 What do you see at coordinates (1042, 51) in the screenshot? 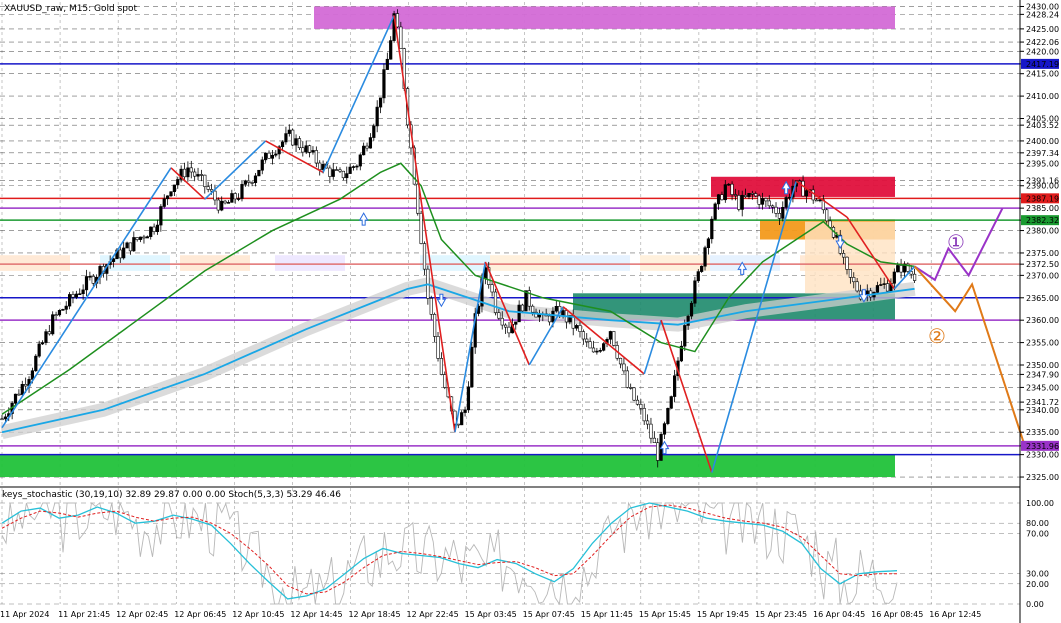
I see `price-tick-label: 2420.00` at bounding box center [1042, 51].